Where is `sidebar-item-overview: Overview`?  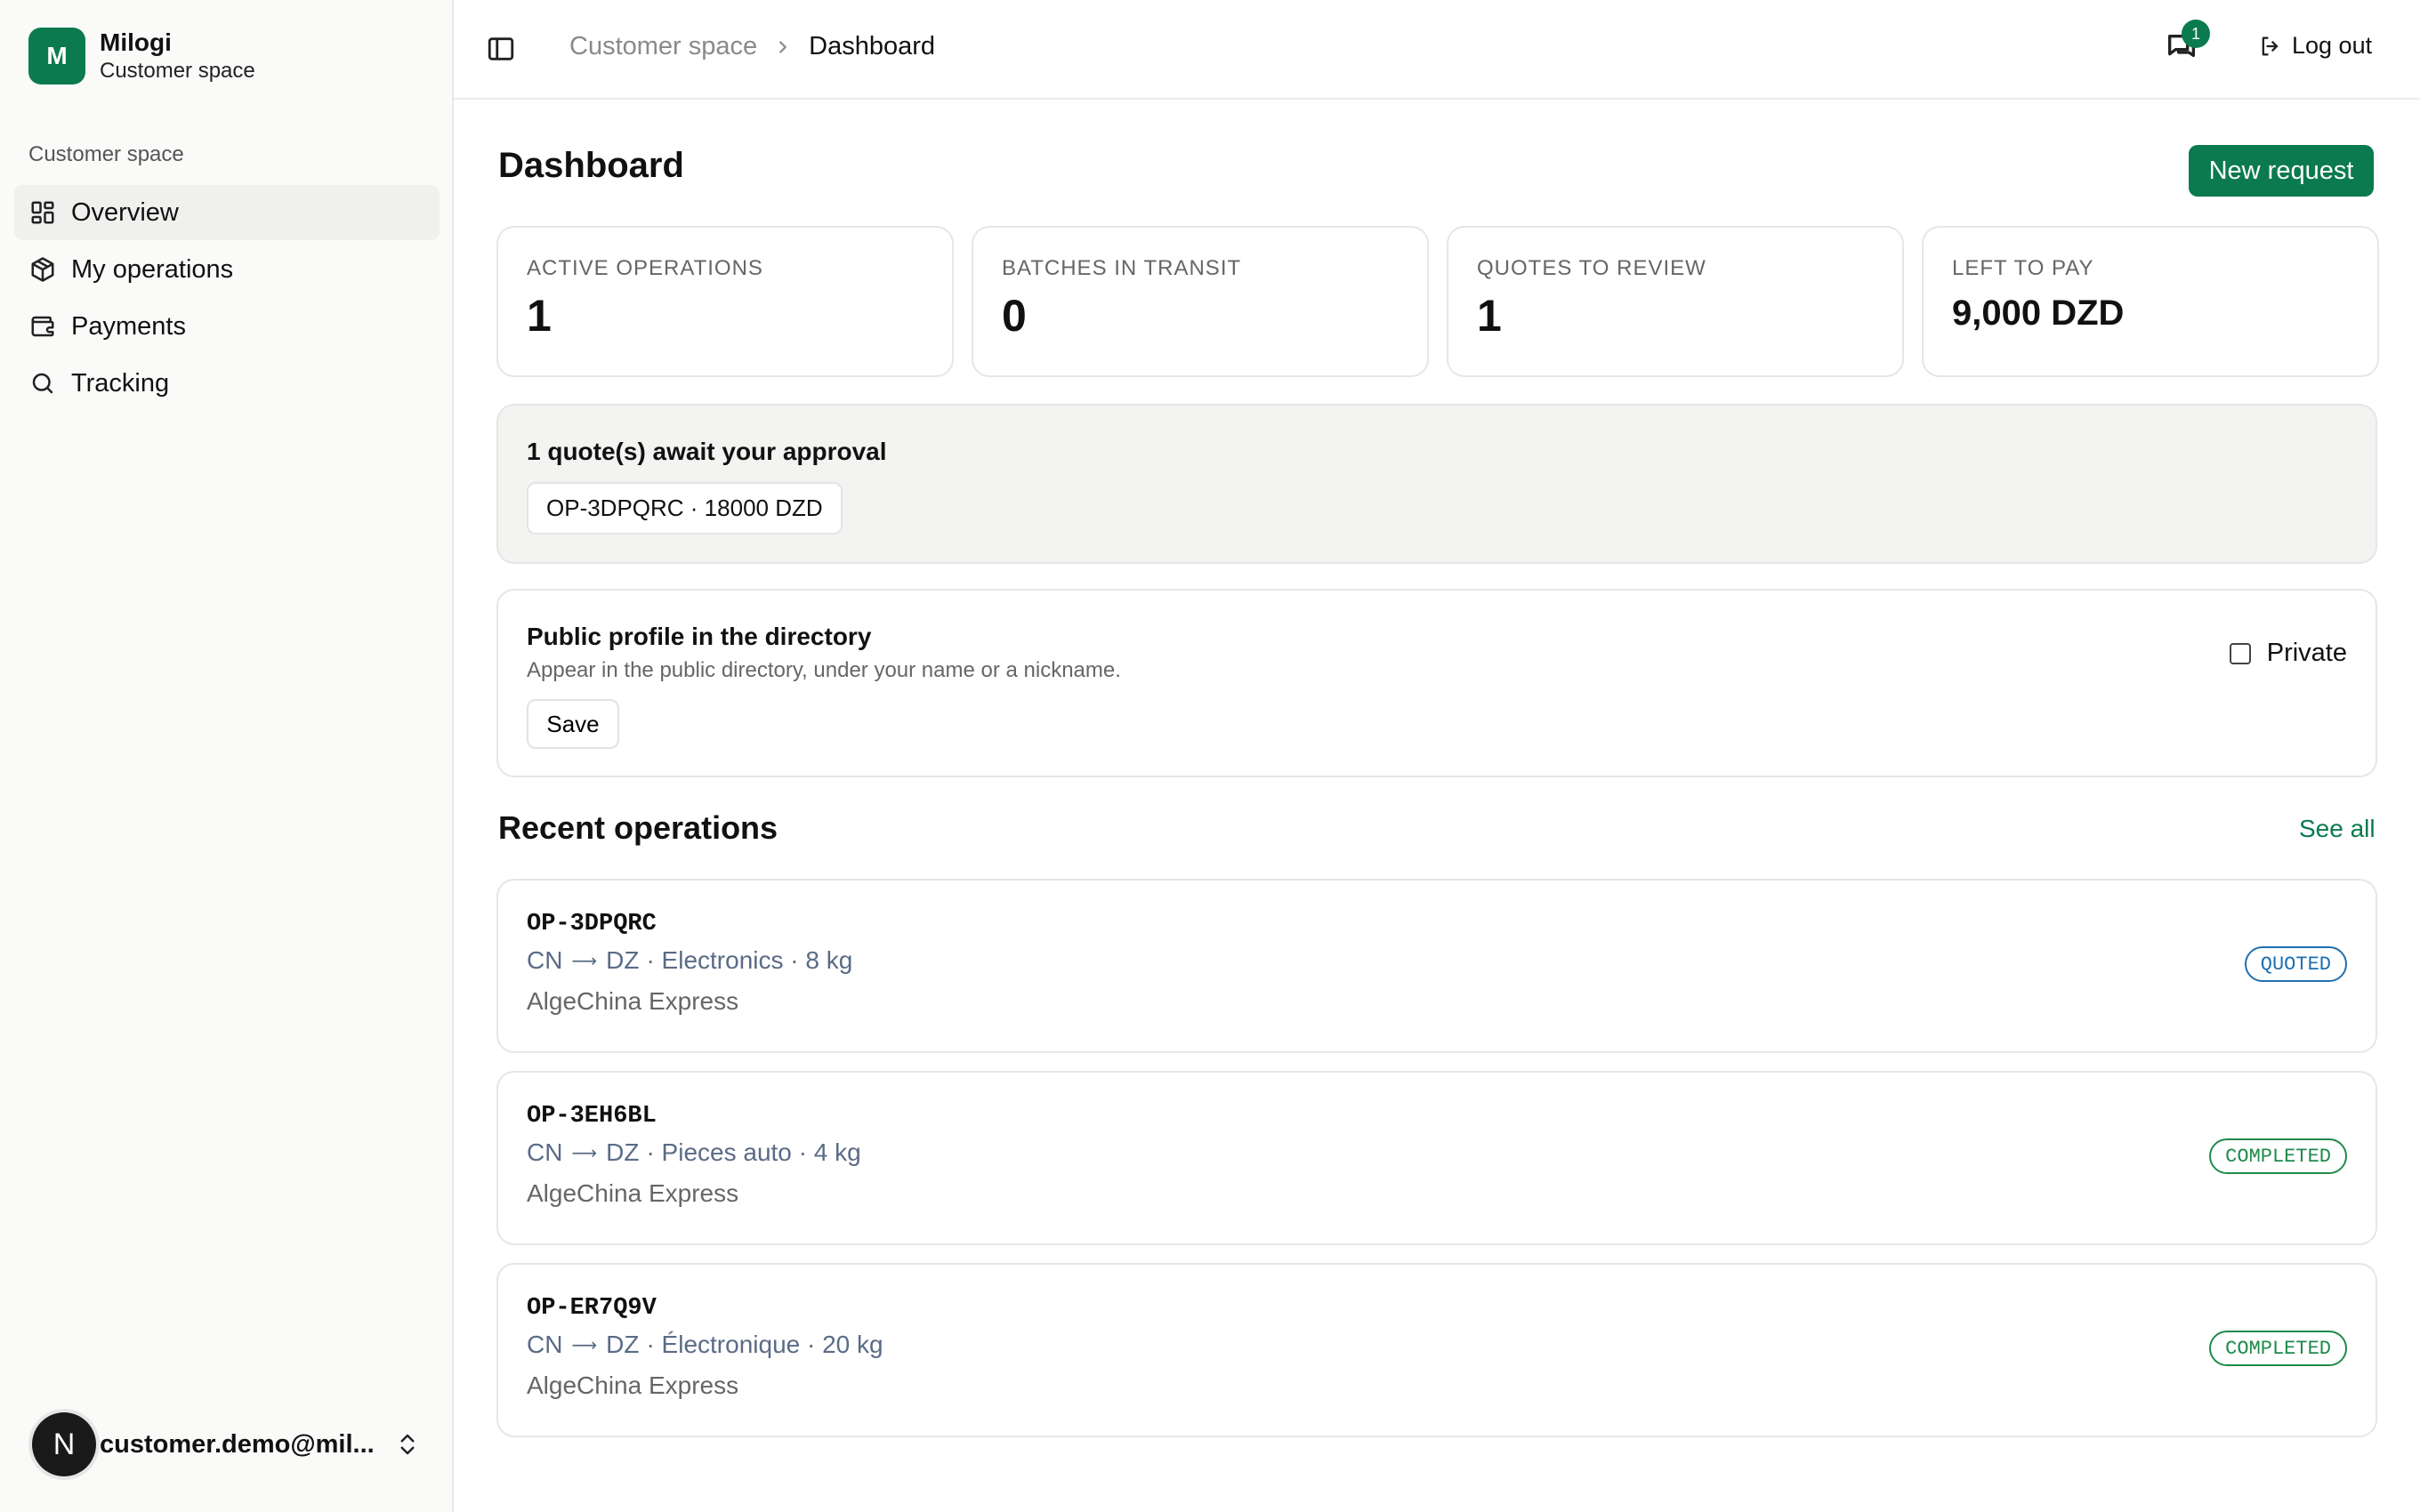
sidebar-item-overview: Overview is located at coordinates (227, 213).